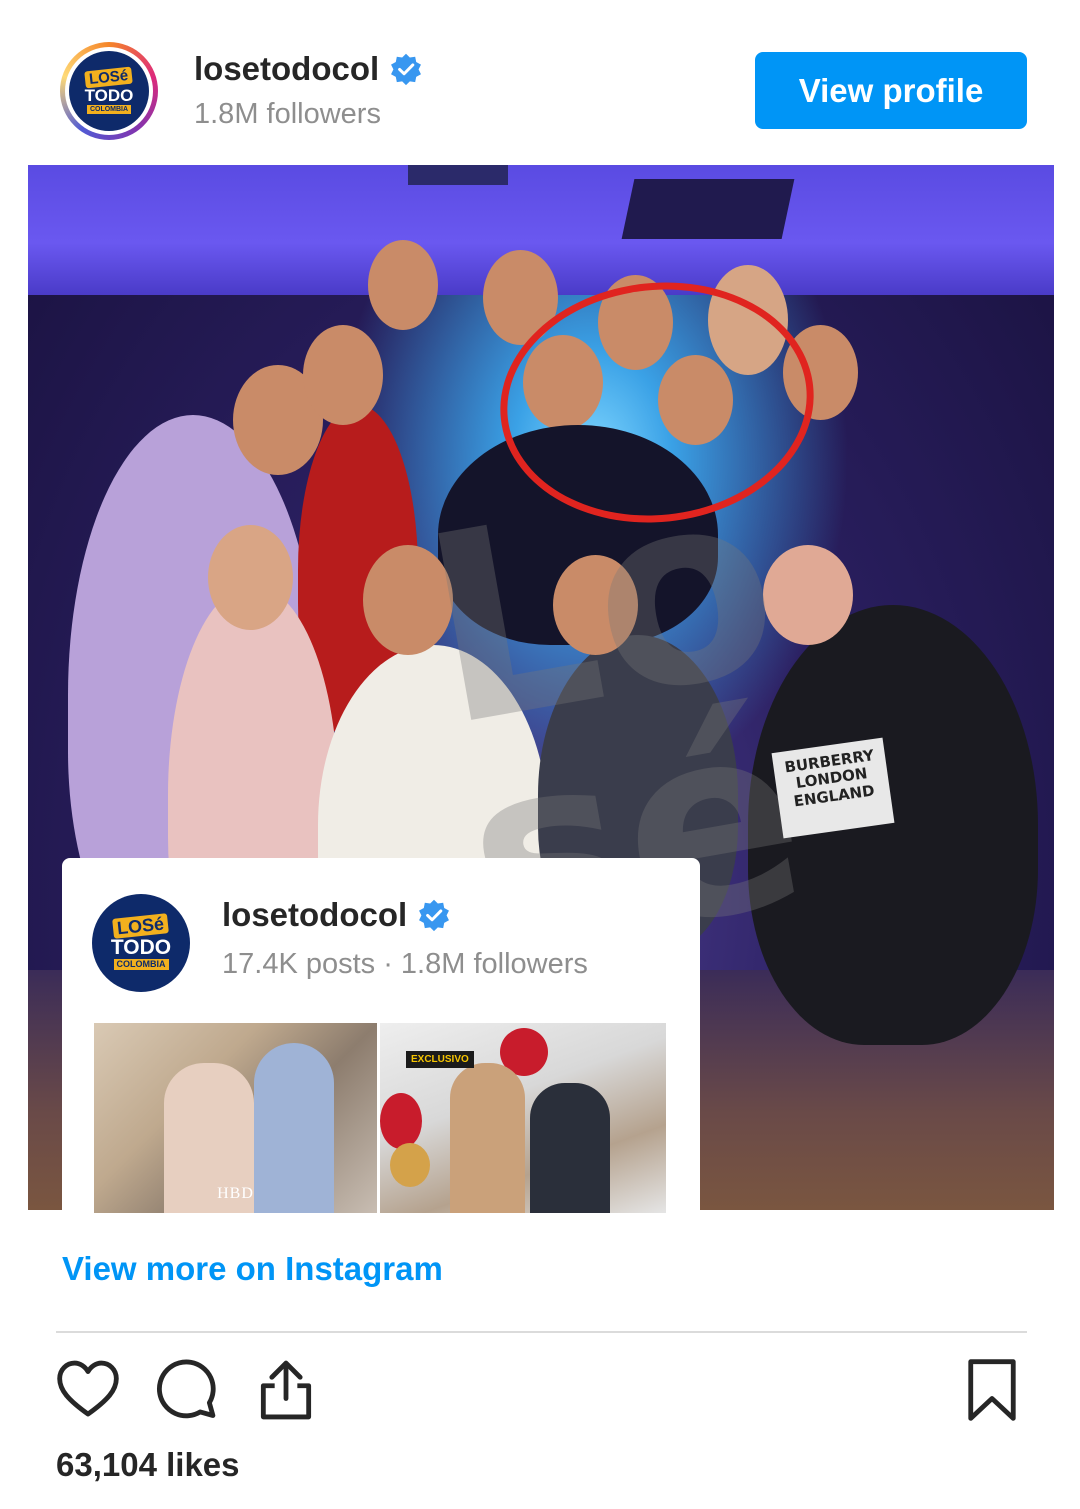  What do you see at coordinates (235, 1118) in the screenshot?
I see `post-thumbnail: HBD` at bounding box center [235, 1118].